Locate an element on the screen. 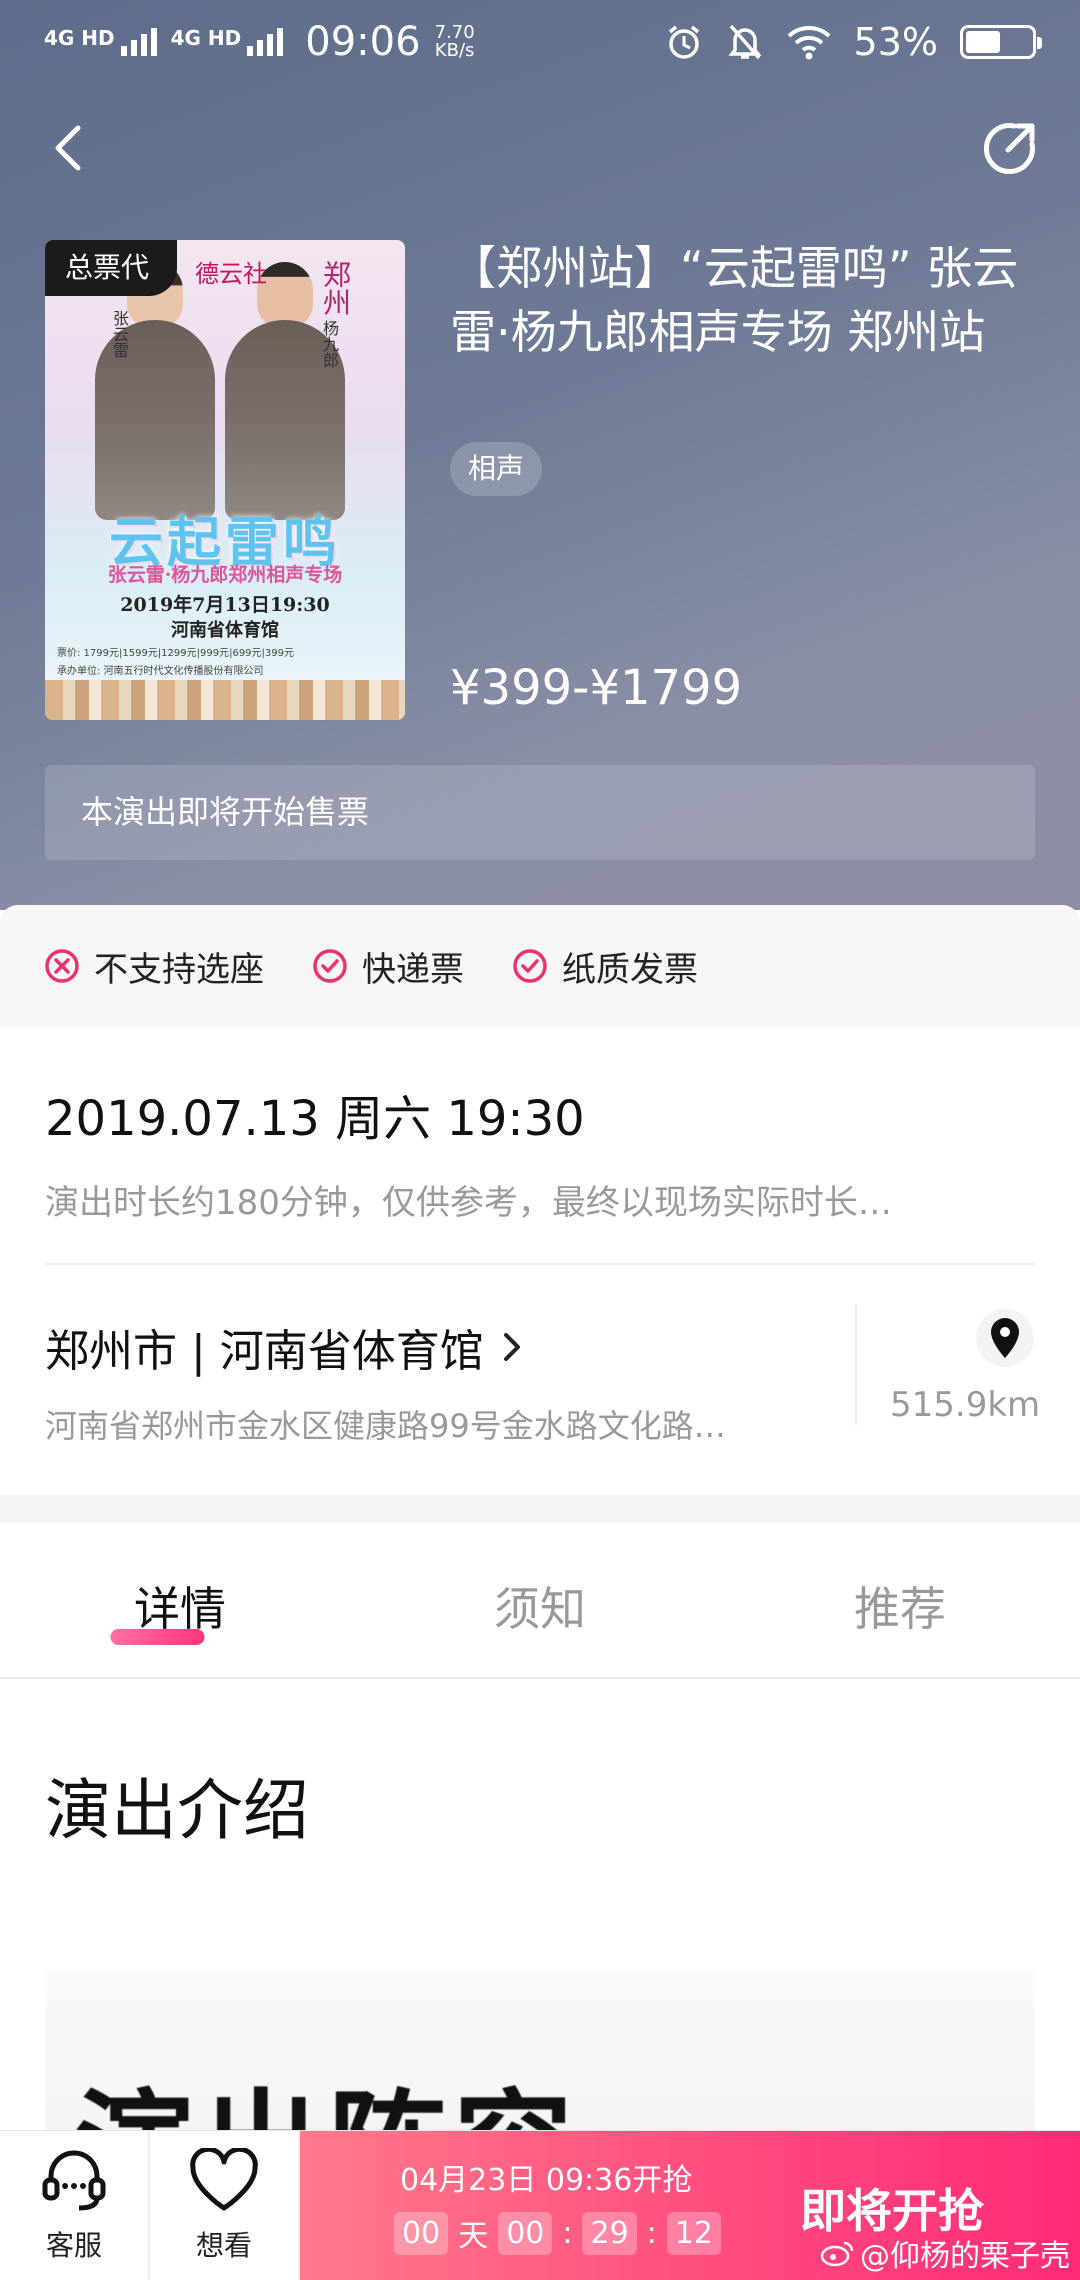 Image resolution: width=1080 pixels, height=2280 pixels. section-title: 演出介绍 is located at coordinates (177, 1810).